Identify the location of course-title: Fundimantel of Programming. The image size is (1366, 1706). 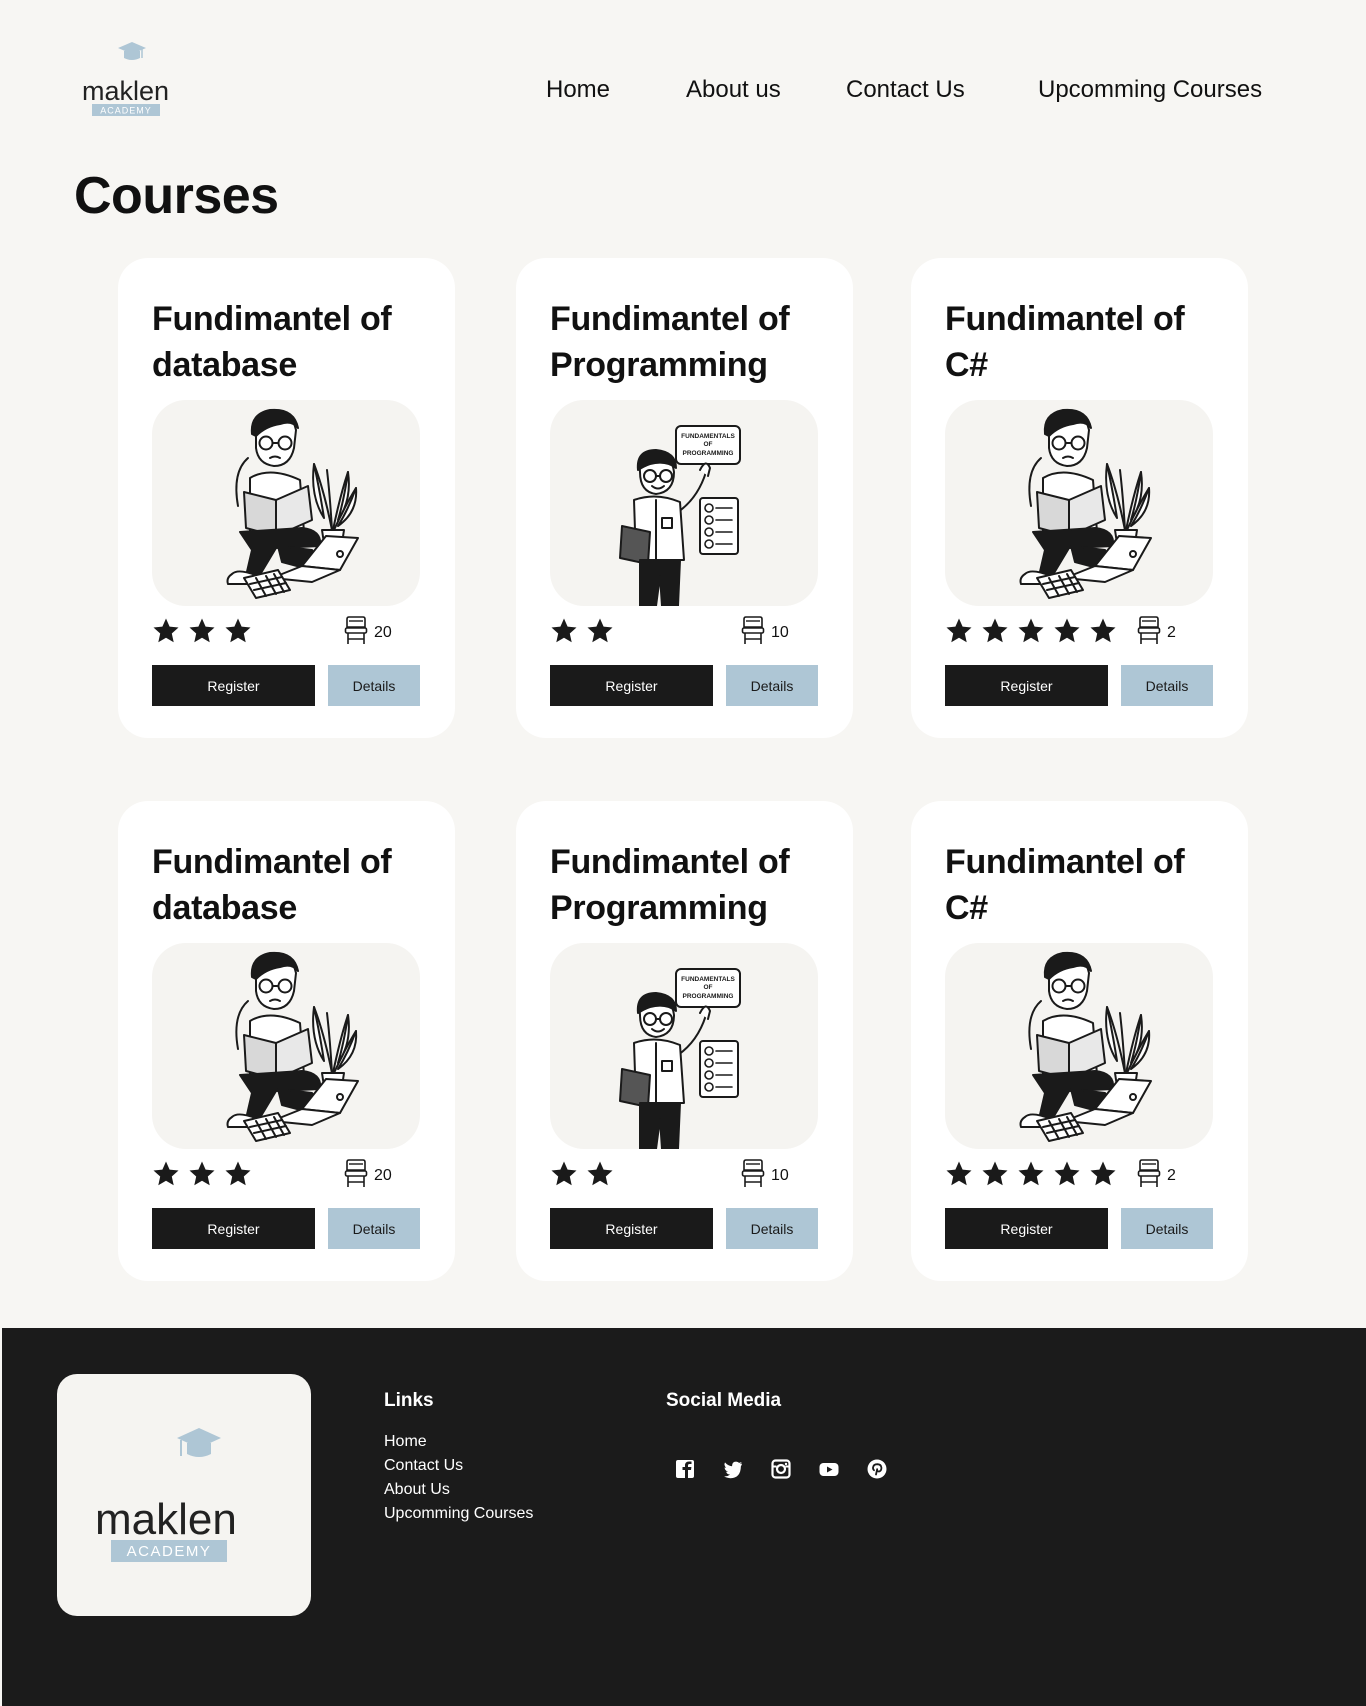
(670, 885).